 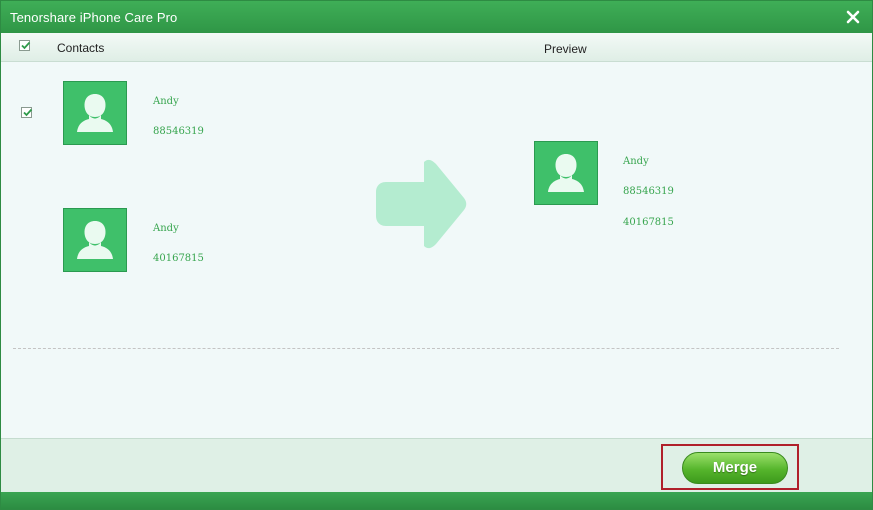 I want to click on column-header: Contacts Preview, so click(x=436, y=47).